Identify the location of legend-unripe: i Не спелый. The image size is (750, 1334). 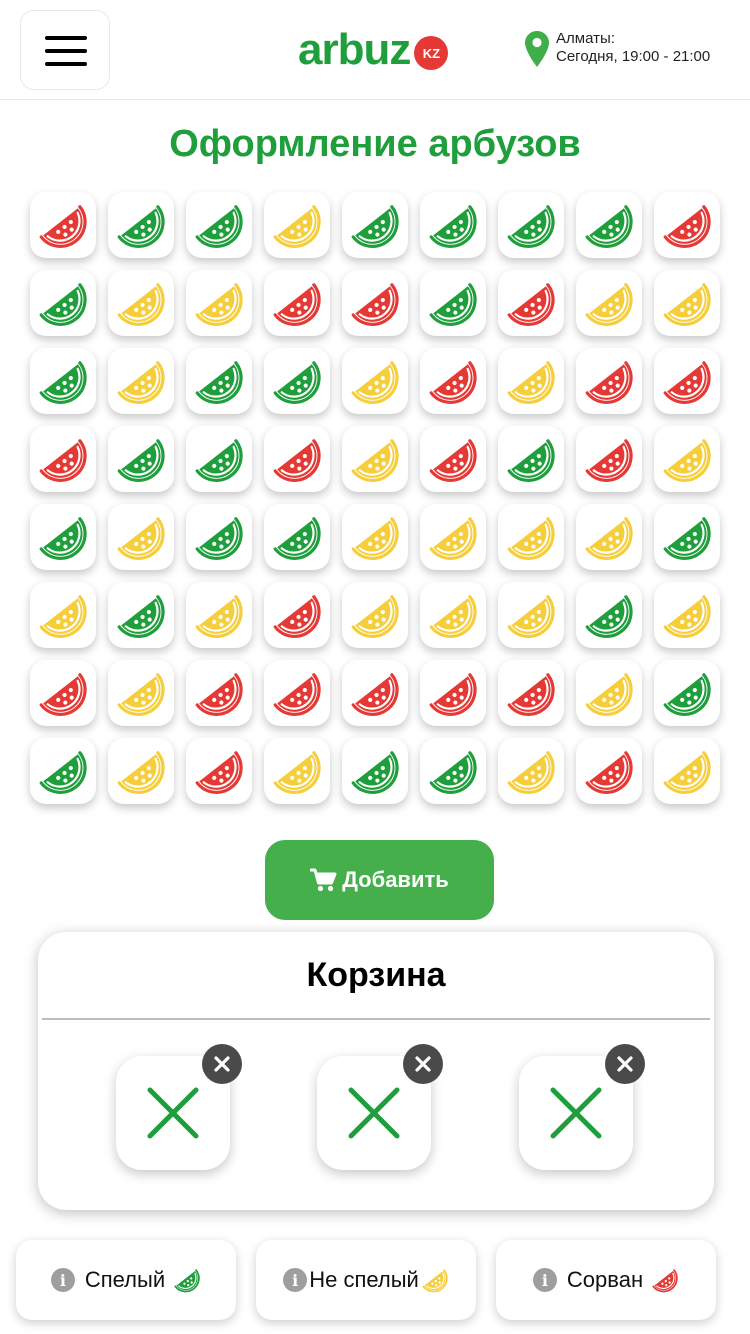
(366, 1280).